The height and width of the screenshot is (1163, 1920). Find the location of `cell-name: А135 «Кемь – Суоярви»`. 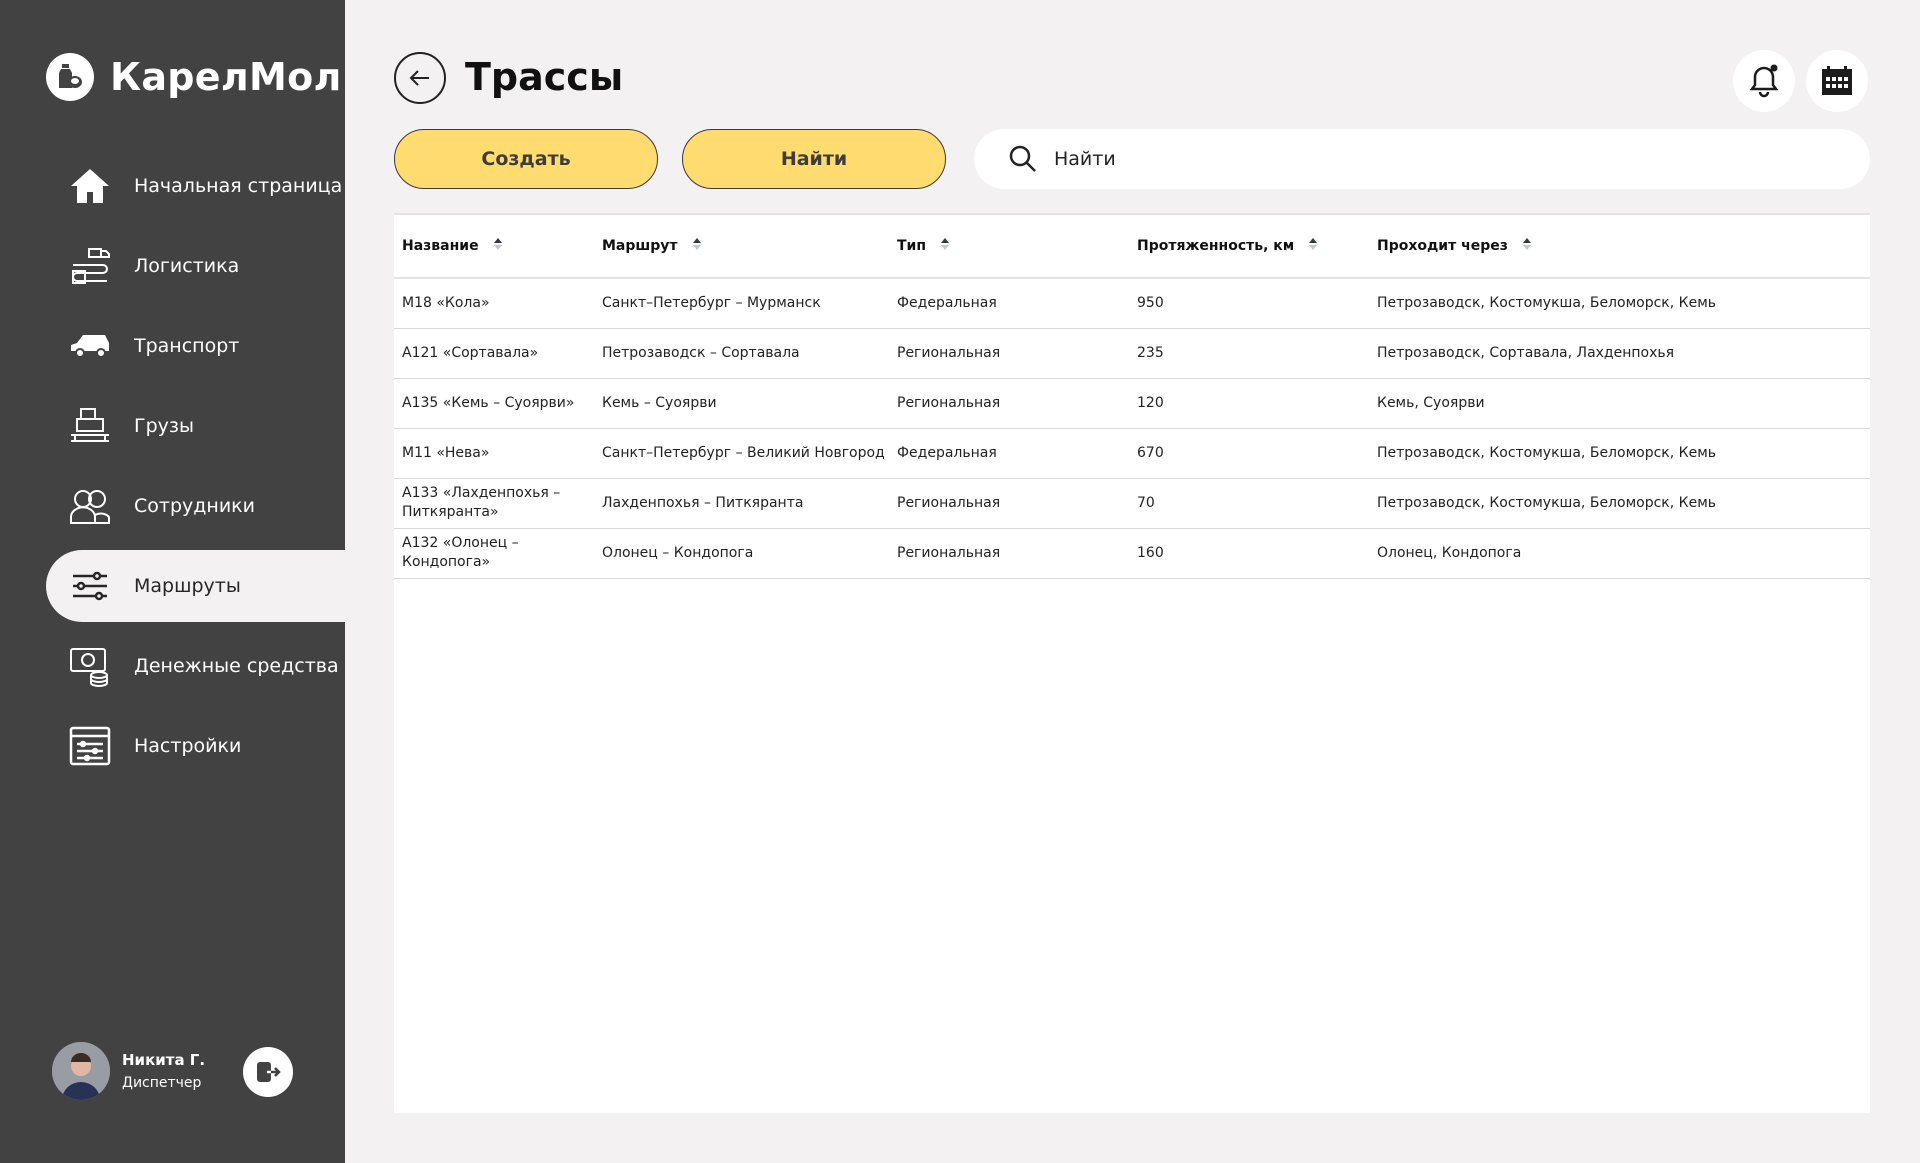

cell-name: А135 «Кемь – Суоярви» is located at coordinates (488, 402).